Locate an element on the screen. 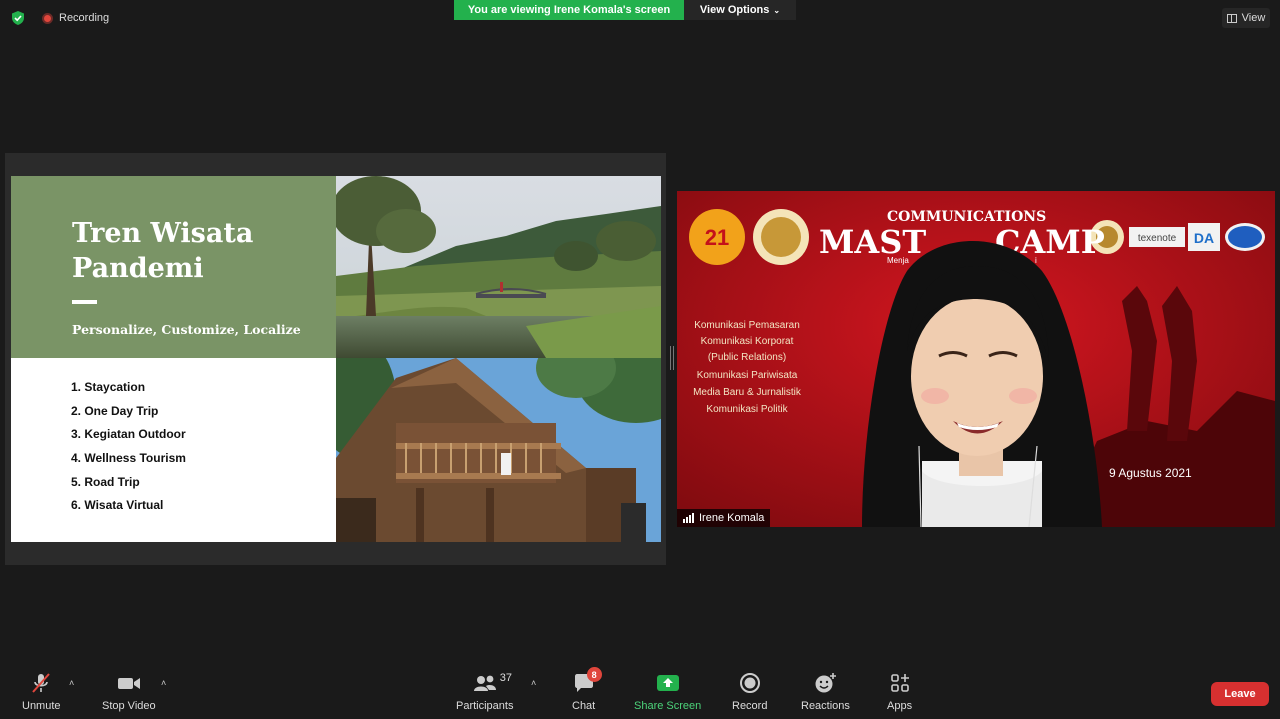 This screenshot has height=719, width=1280. share-screen-button: Share Screen is located at coordinates (667, 692).